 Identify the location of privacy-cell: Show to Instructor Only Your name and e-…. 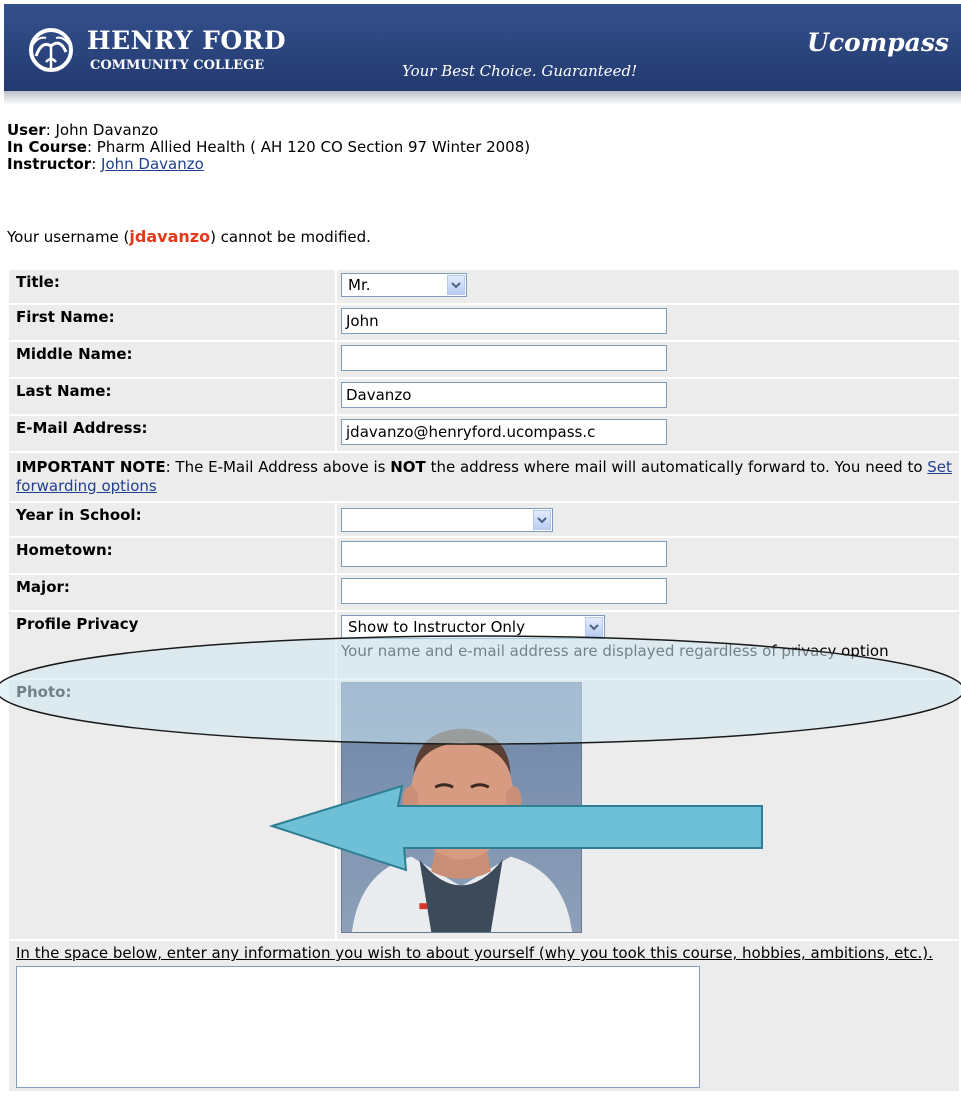
(648, 645).